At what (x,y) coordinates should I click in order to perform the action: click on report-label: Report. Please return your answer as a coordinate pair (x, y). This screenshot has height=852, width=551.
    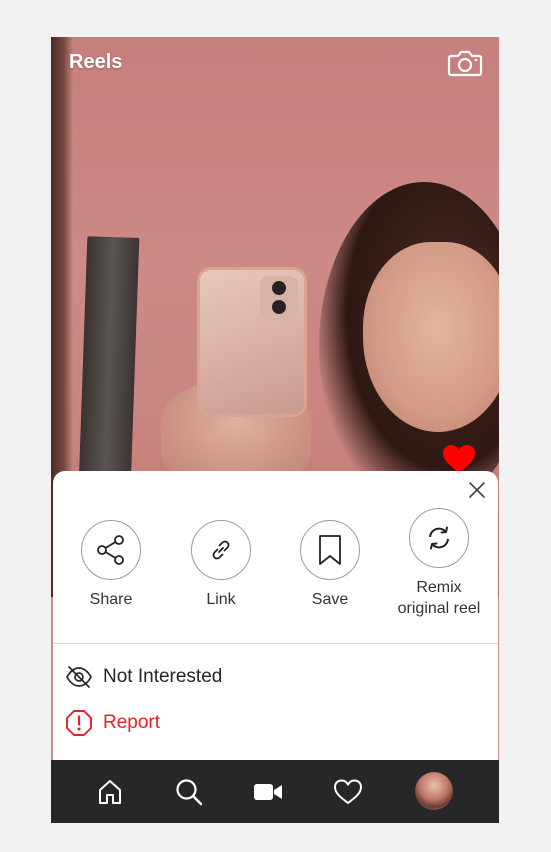
    Looking at the image, I should click on (132, 722).